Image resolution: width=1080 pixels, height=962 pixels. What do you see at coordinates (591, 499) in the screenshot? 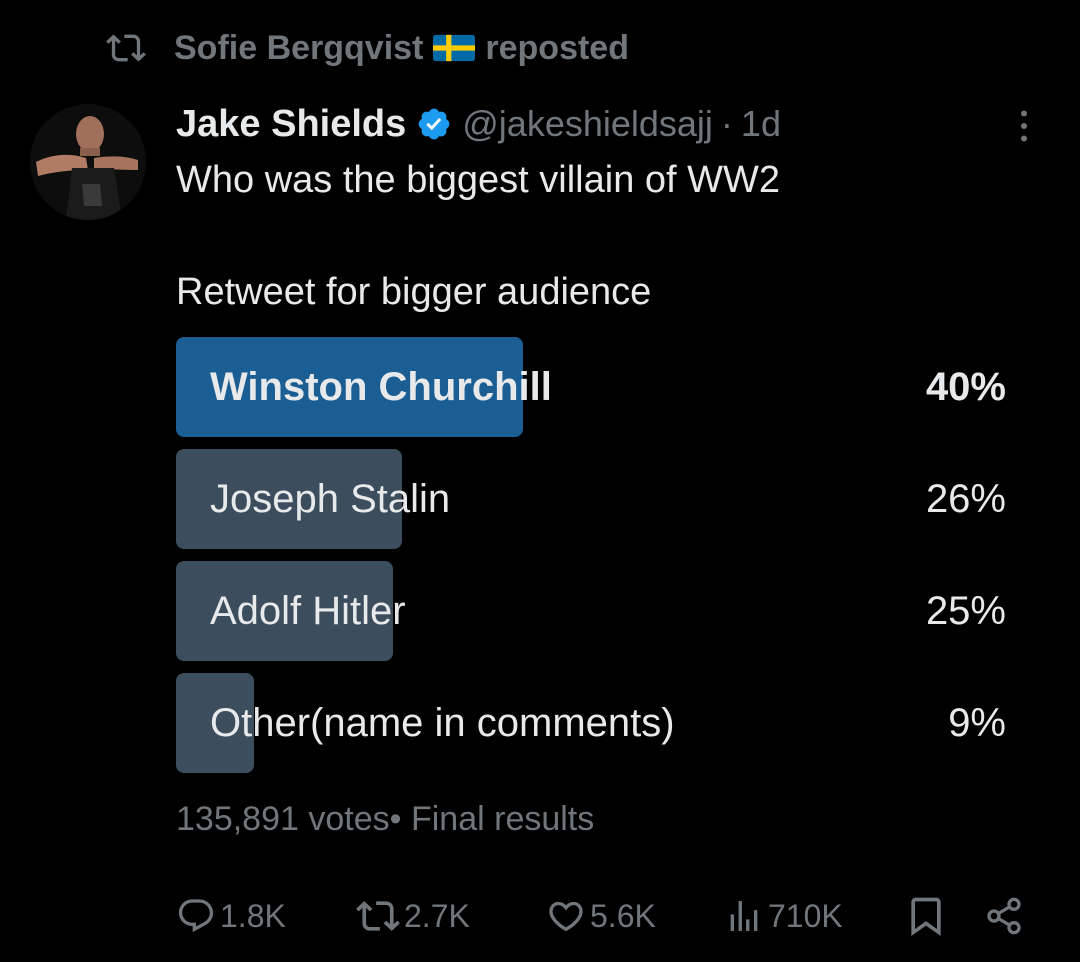
I see `poll-option: Joseph Stalin 26%` at bounding box center [591, 499].